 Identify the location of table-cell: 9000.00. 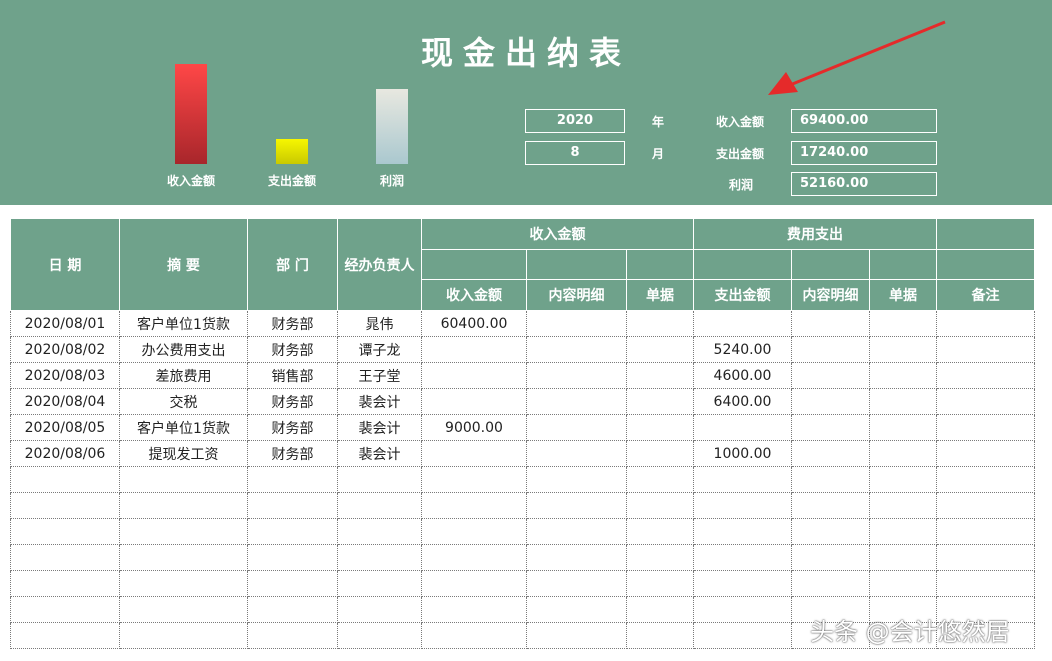
(474, 427).